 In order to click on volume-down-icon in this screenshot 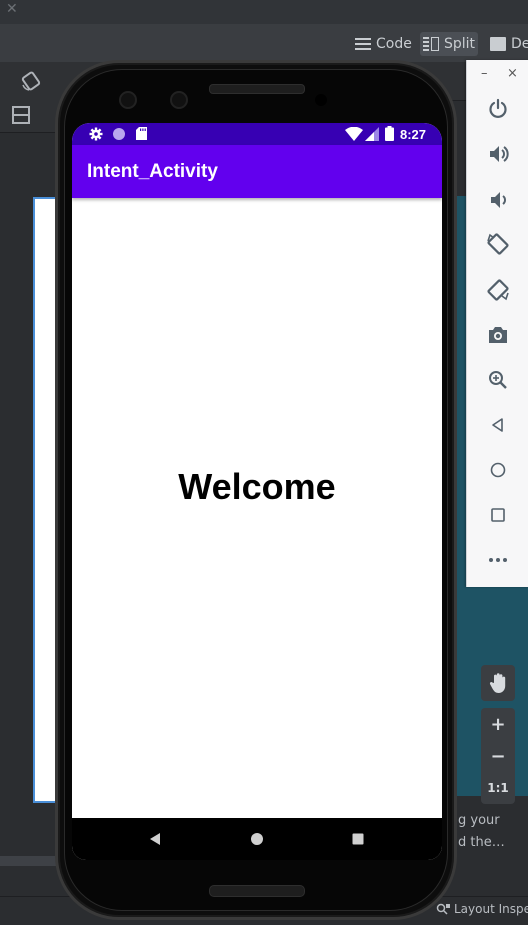, I will do `click(498, 200)`.